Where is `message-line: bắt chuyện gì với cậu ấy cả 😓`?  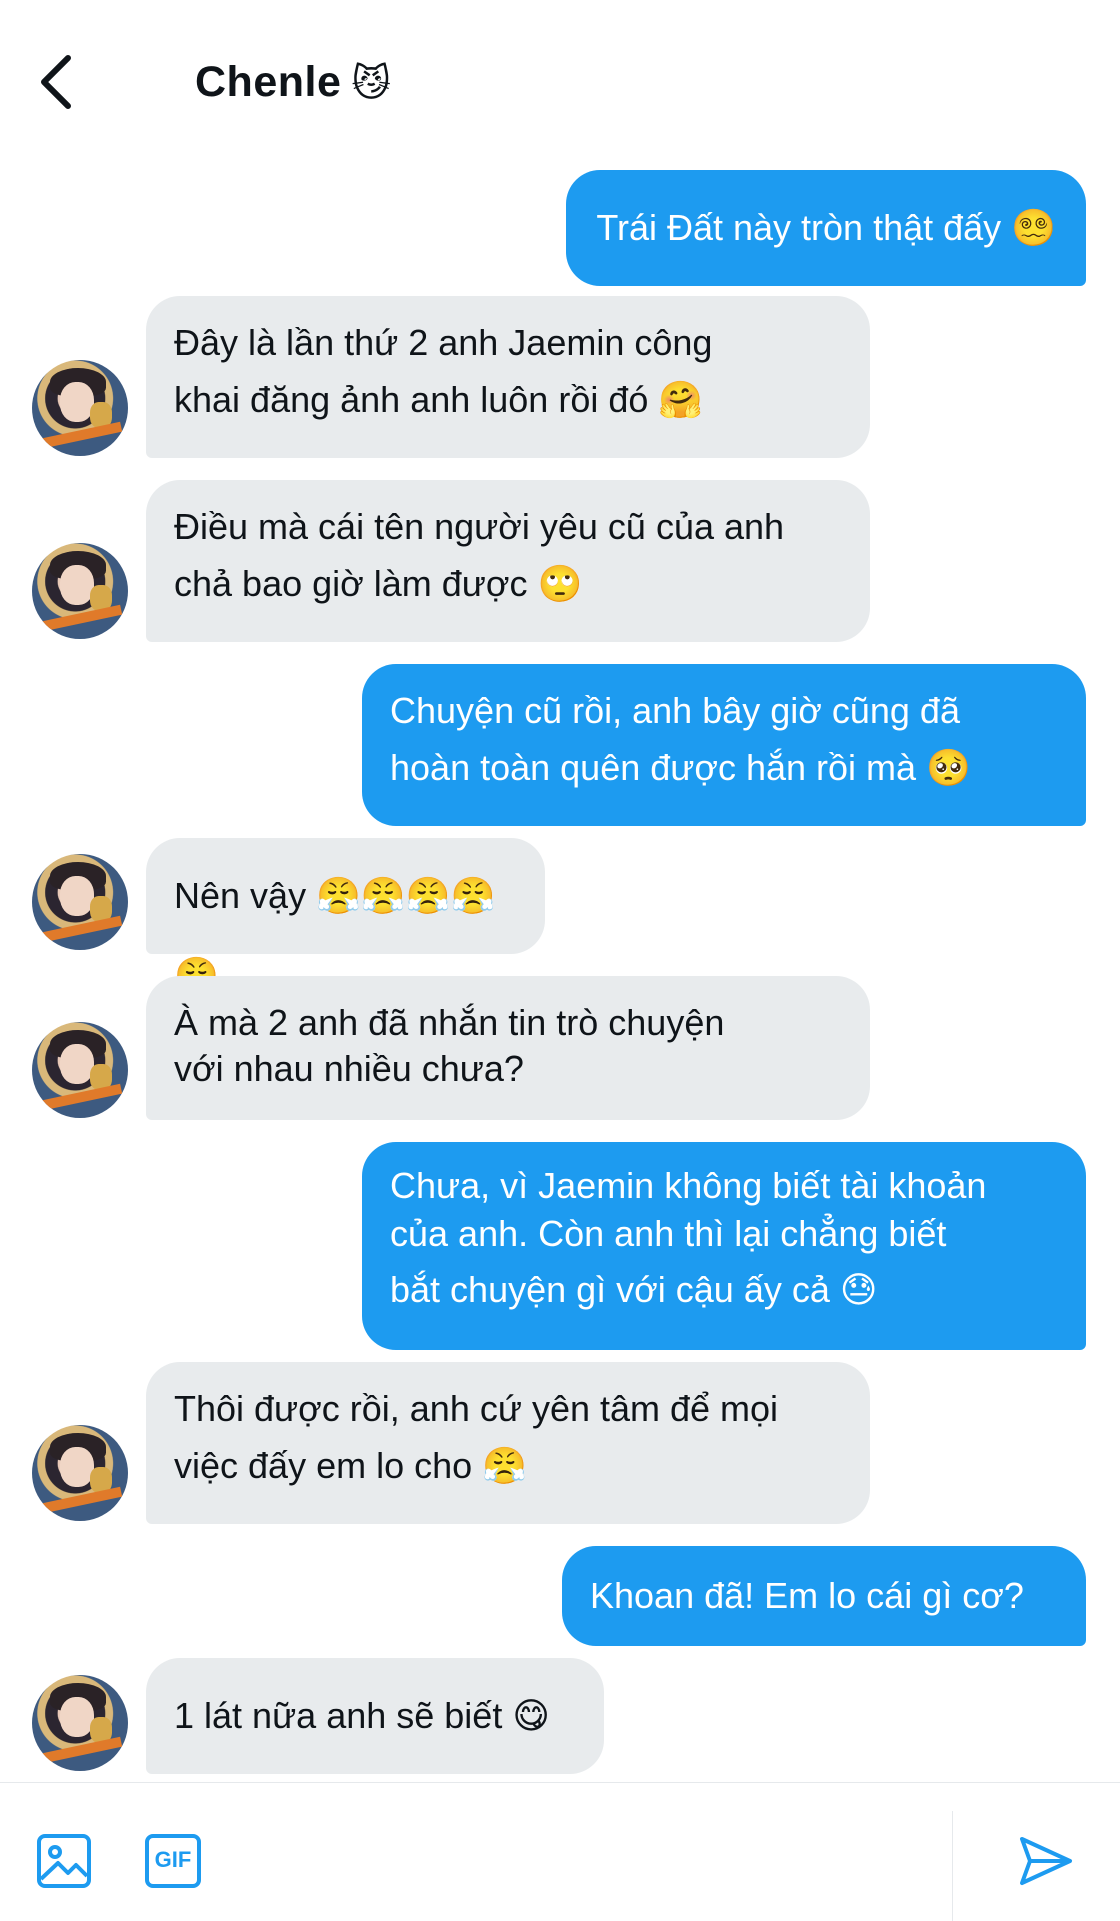 message-line: bắt chuyện gì với cậu ấy cả 😓 is located at coordinates (634, 1289).